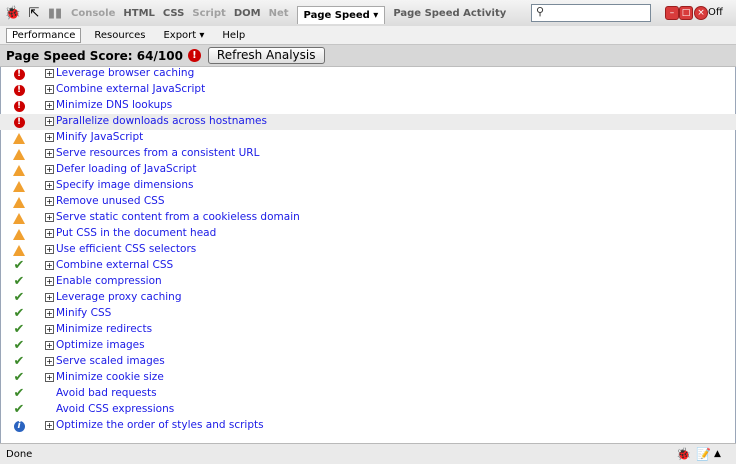 The height and width of the screenshot is (464, 736). I want to click on search-input: ⚲, so click(591, 13).